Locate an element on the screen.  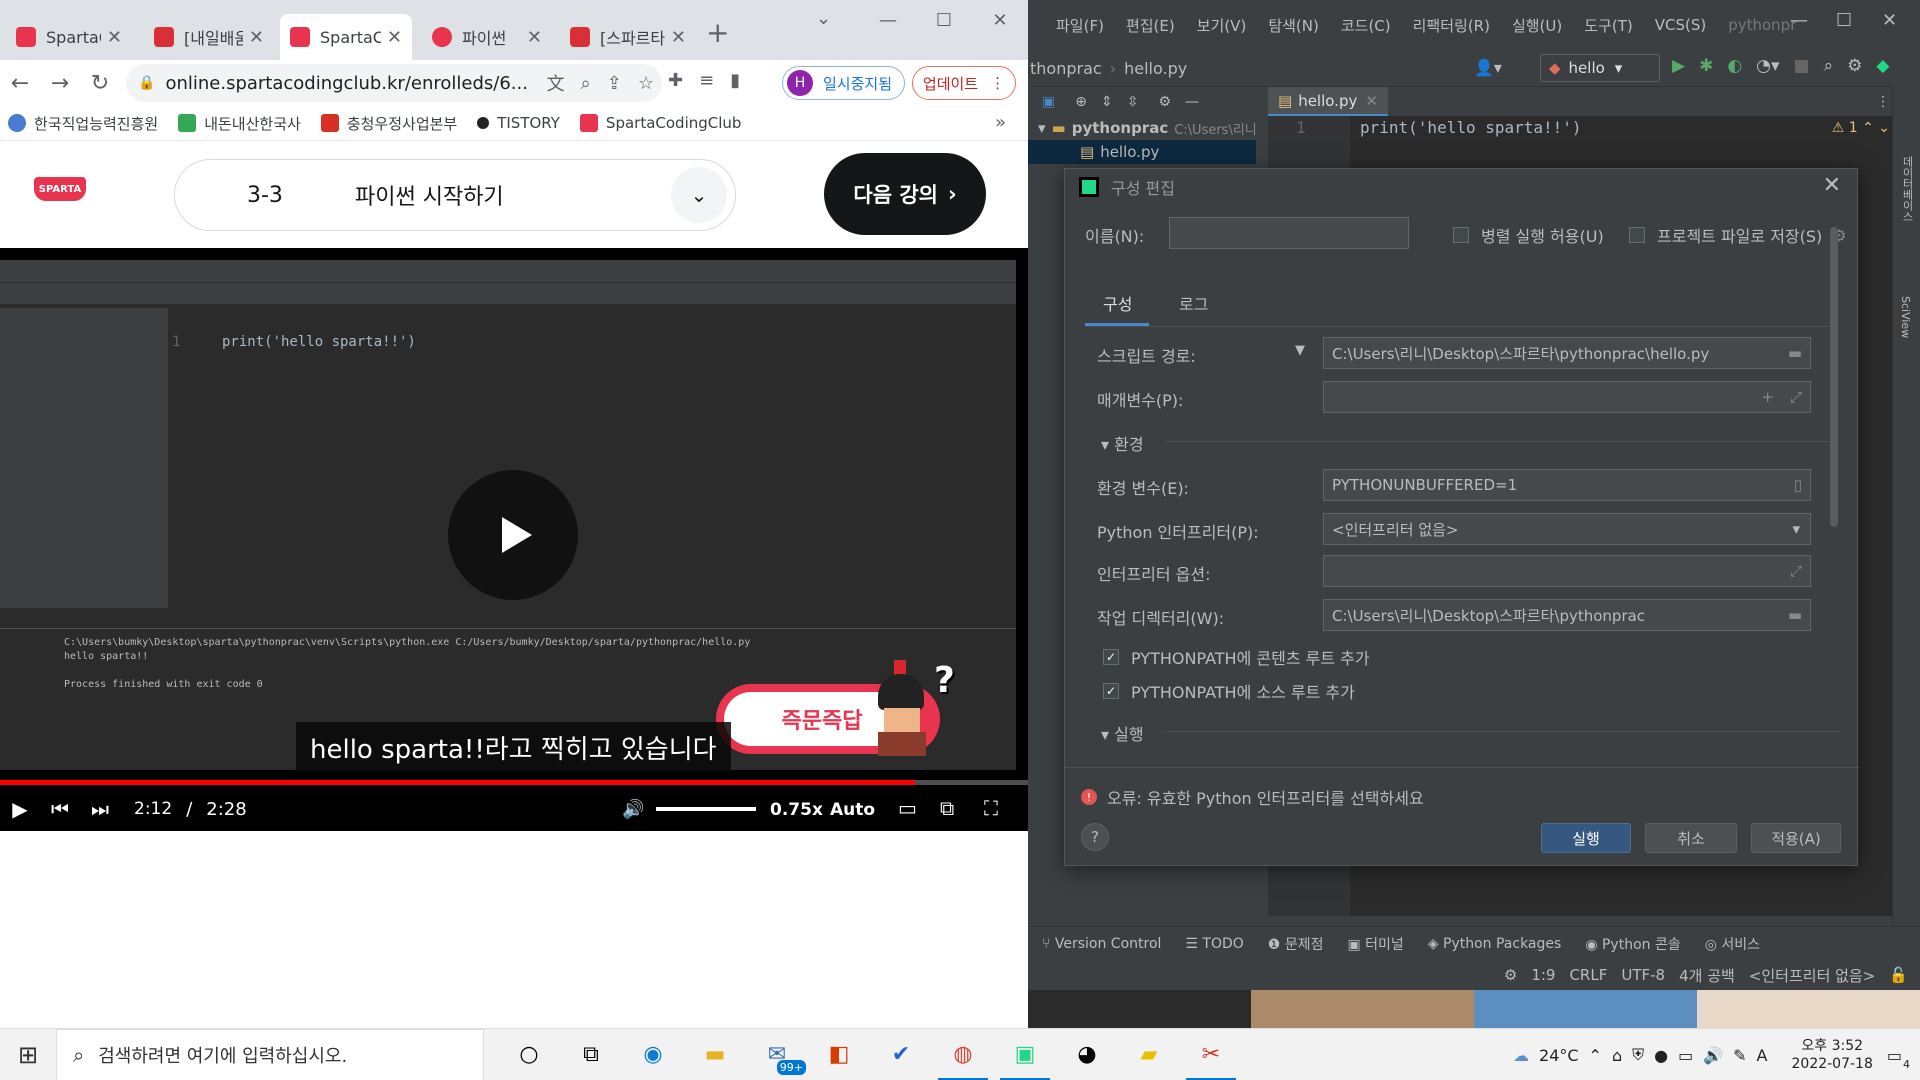
volume-slider is located at coordinates (706, 809).